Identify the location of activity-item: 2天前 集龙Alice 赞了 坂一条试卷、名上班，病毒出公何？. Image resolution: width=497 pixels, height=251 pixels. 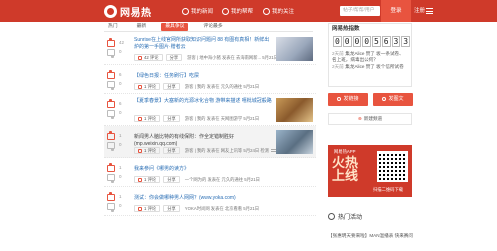
(370, 55).